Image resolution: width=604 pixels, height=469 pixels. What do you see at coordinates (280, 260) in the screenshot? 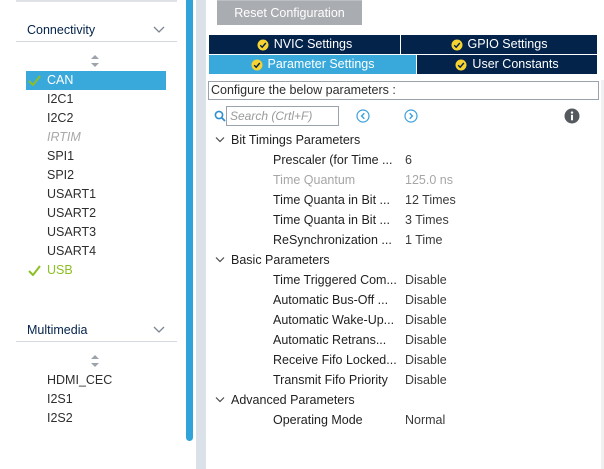
I see `group-title: Basic Parameters` at bounding box center [280, 260].